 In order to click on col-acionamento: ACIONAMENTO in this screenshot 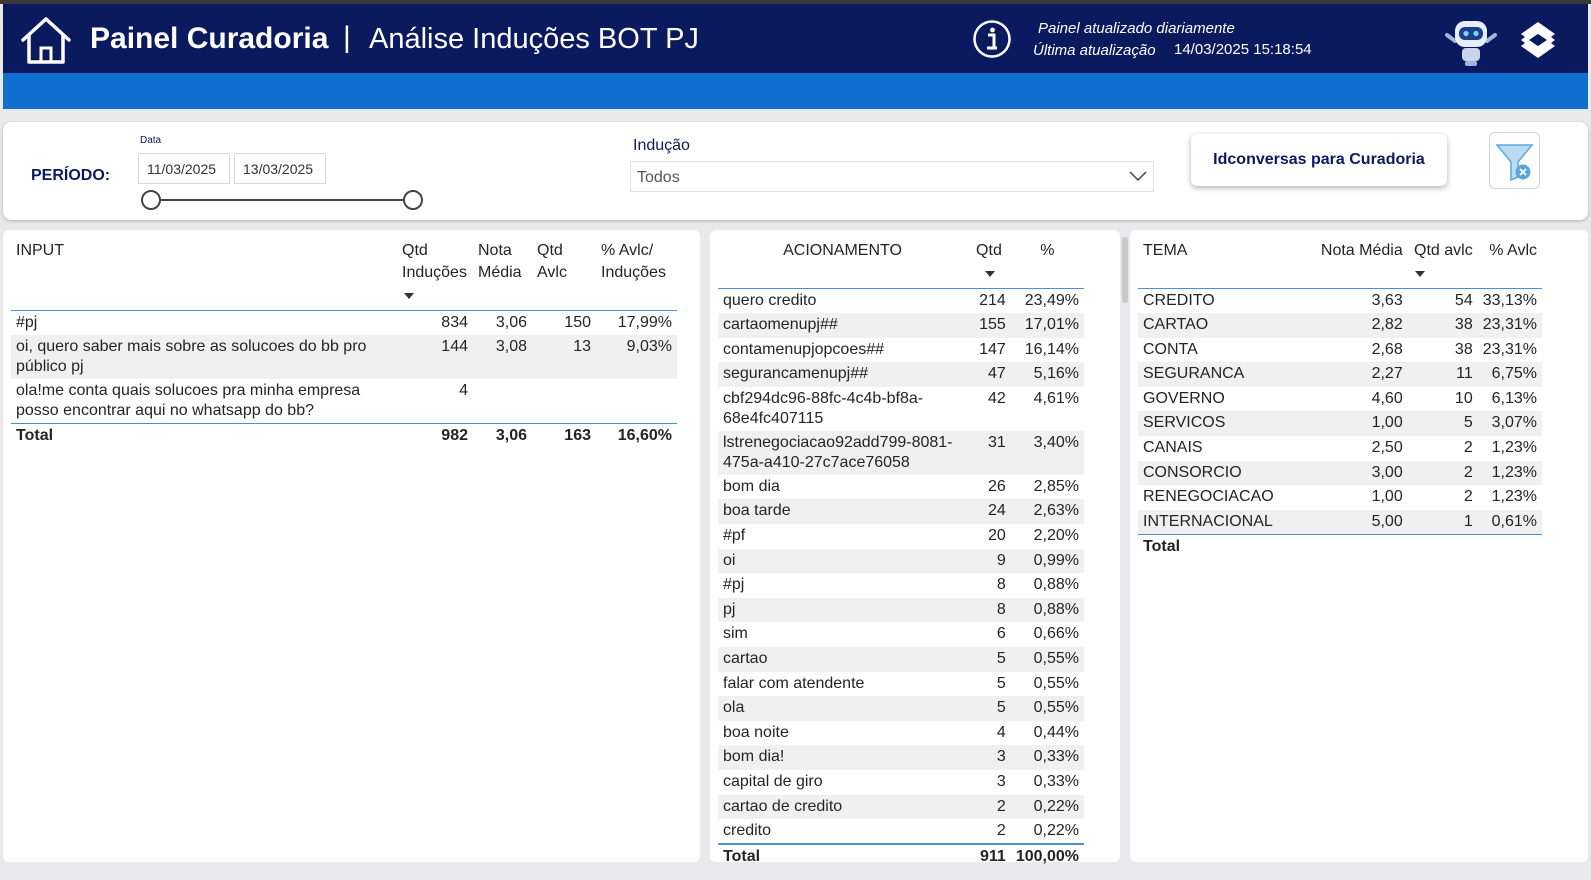, I will do `click(843, 261)`.